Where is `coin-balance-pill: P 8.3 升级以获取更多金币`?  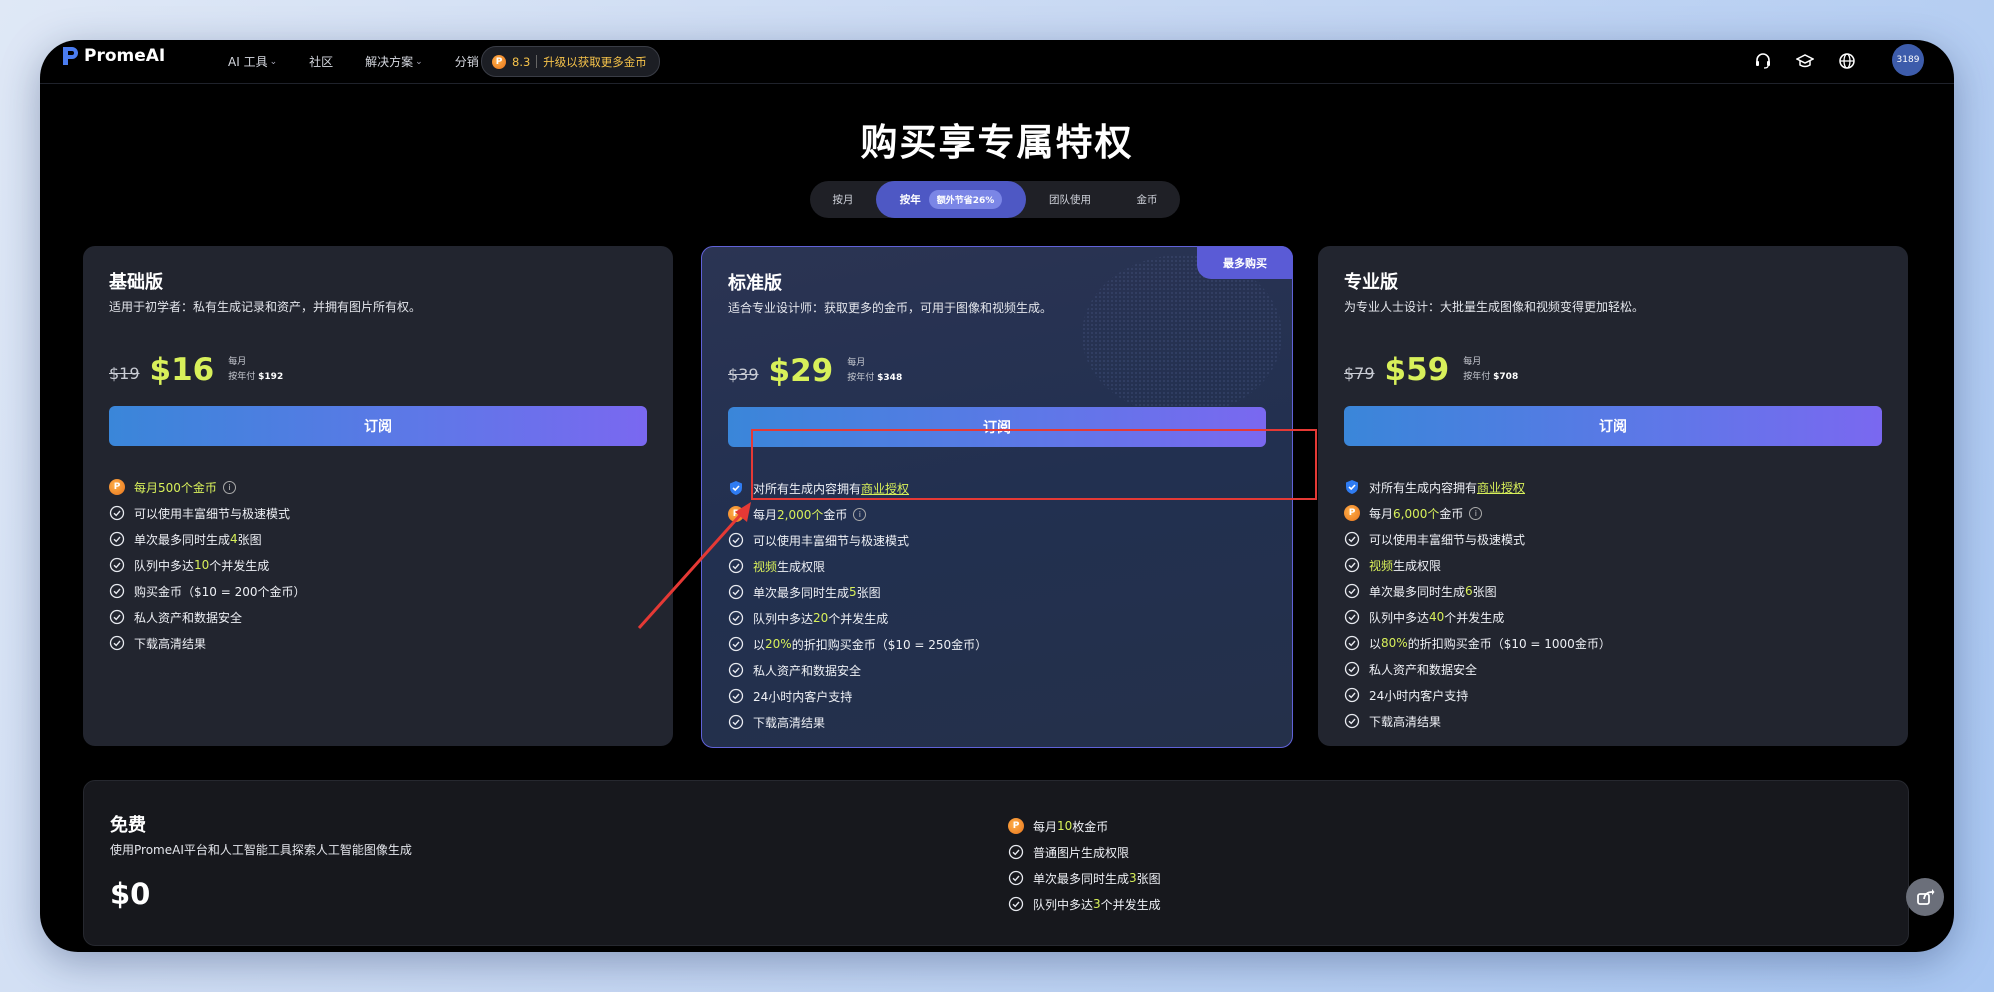
coin-balance-pill: P 8.3 升级以获取更多金币 is located at coordinates (570, 61).